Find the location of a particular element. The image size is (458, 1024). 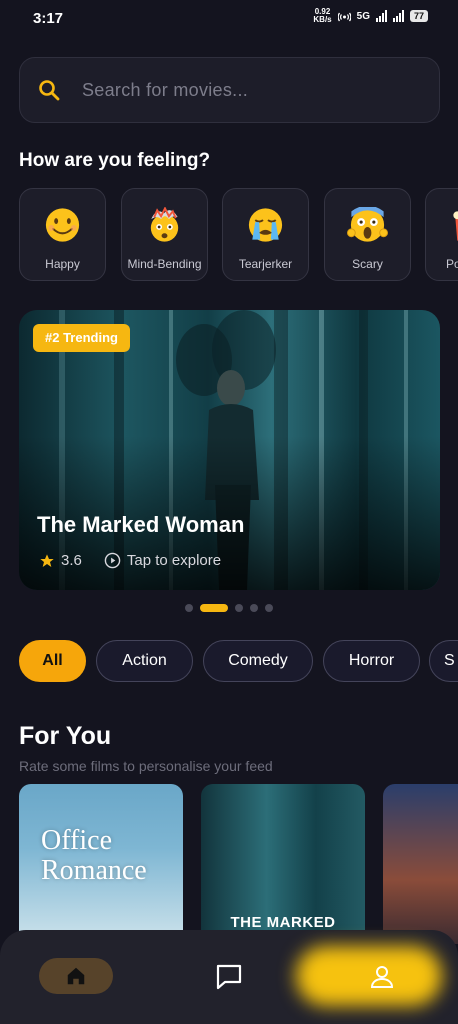

network-speed: 0.92 KB/s is located at coordinates (322, 15).